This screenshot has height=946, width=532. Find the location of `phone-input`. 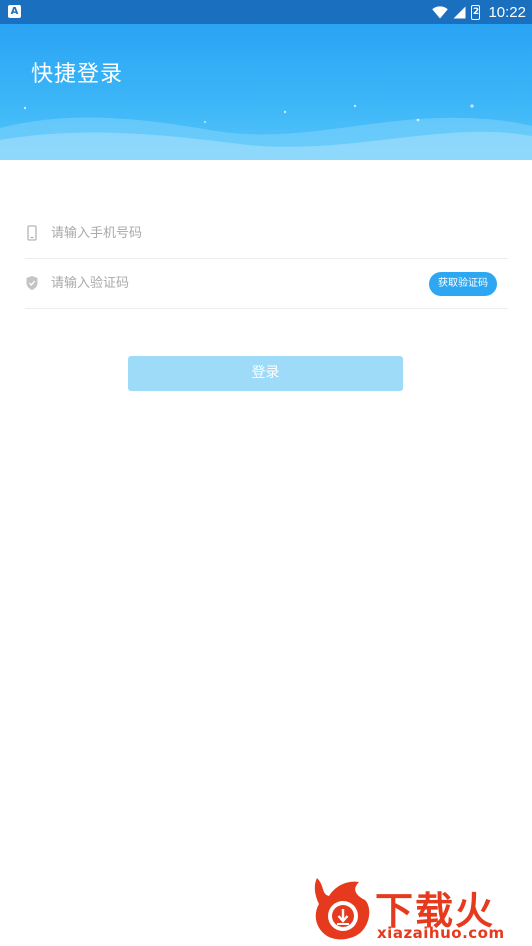

phone-input is located at coordinates (236, 233).